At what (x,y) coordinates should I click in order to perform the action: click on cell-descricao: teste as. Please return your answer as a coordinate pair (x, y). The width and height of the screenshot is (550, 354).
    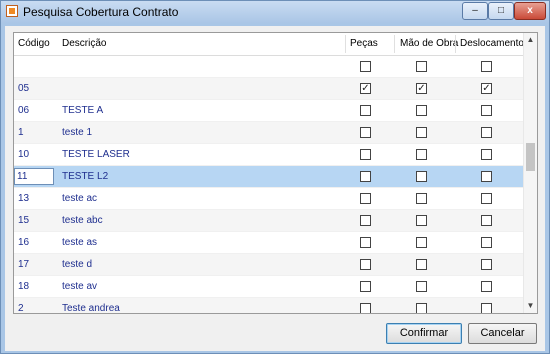
    Looking at the image, I should click on (80, 242).